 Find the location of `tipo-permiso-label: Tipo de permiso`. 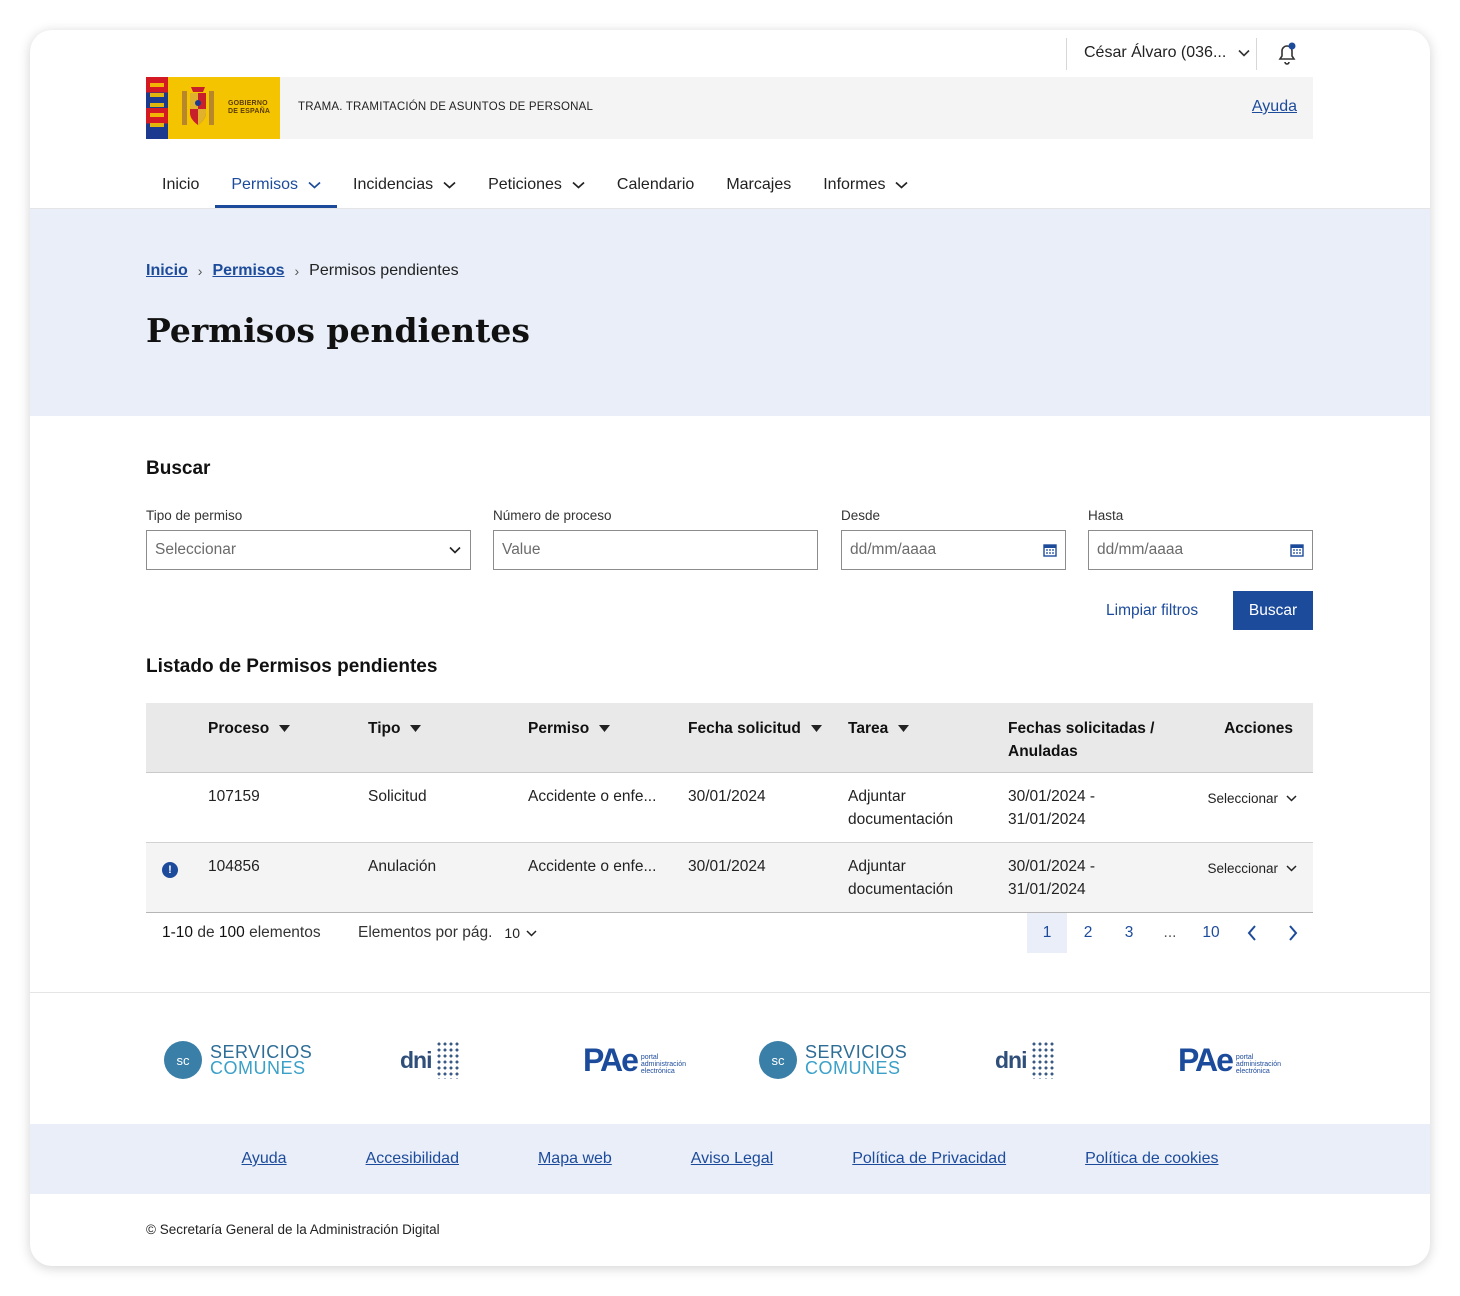

tipo-permiso-label: Tipo de permiso is located at coordinates (194, 515).